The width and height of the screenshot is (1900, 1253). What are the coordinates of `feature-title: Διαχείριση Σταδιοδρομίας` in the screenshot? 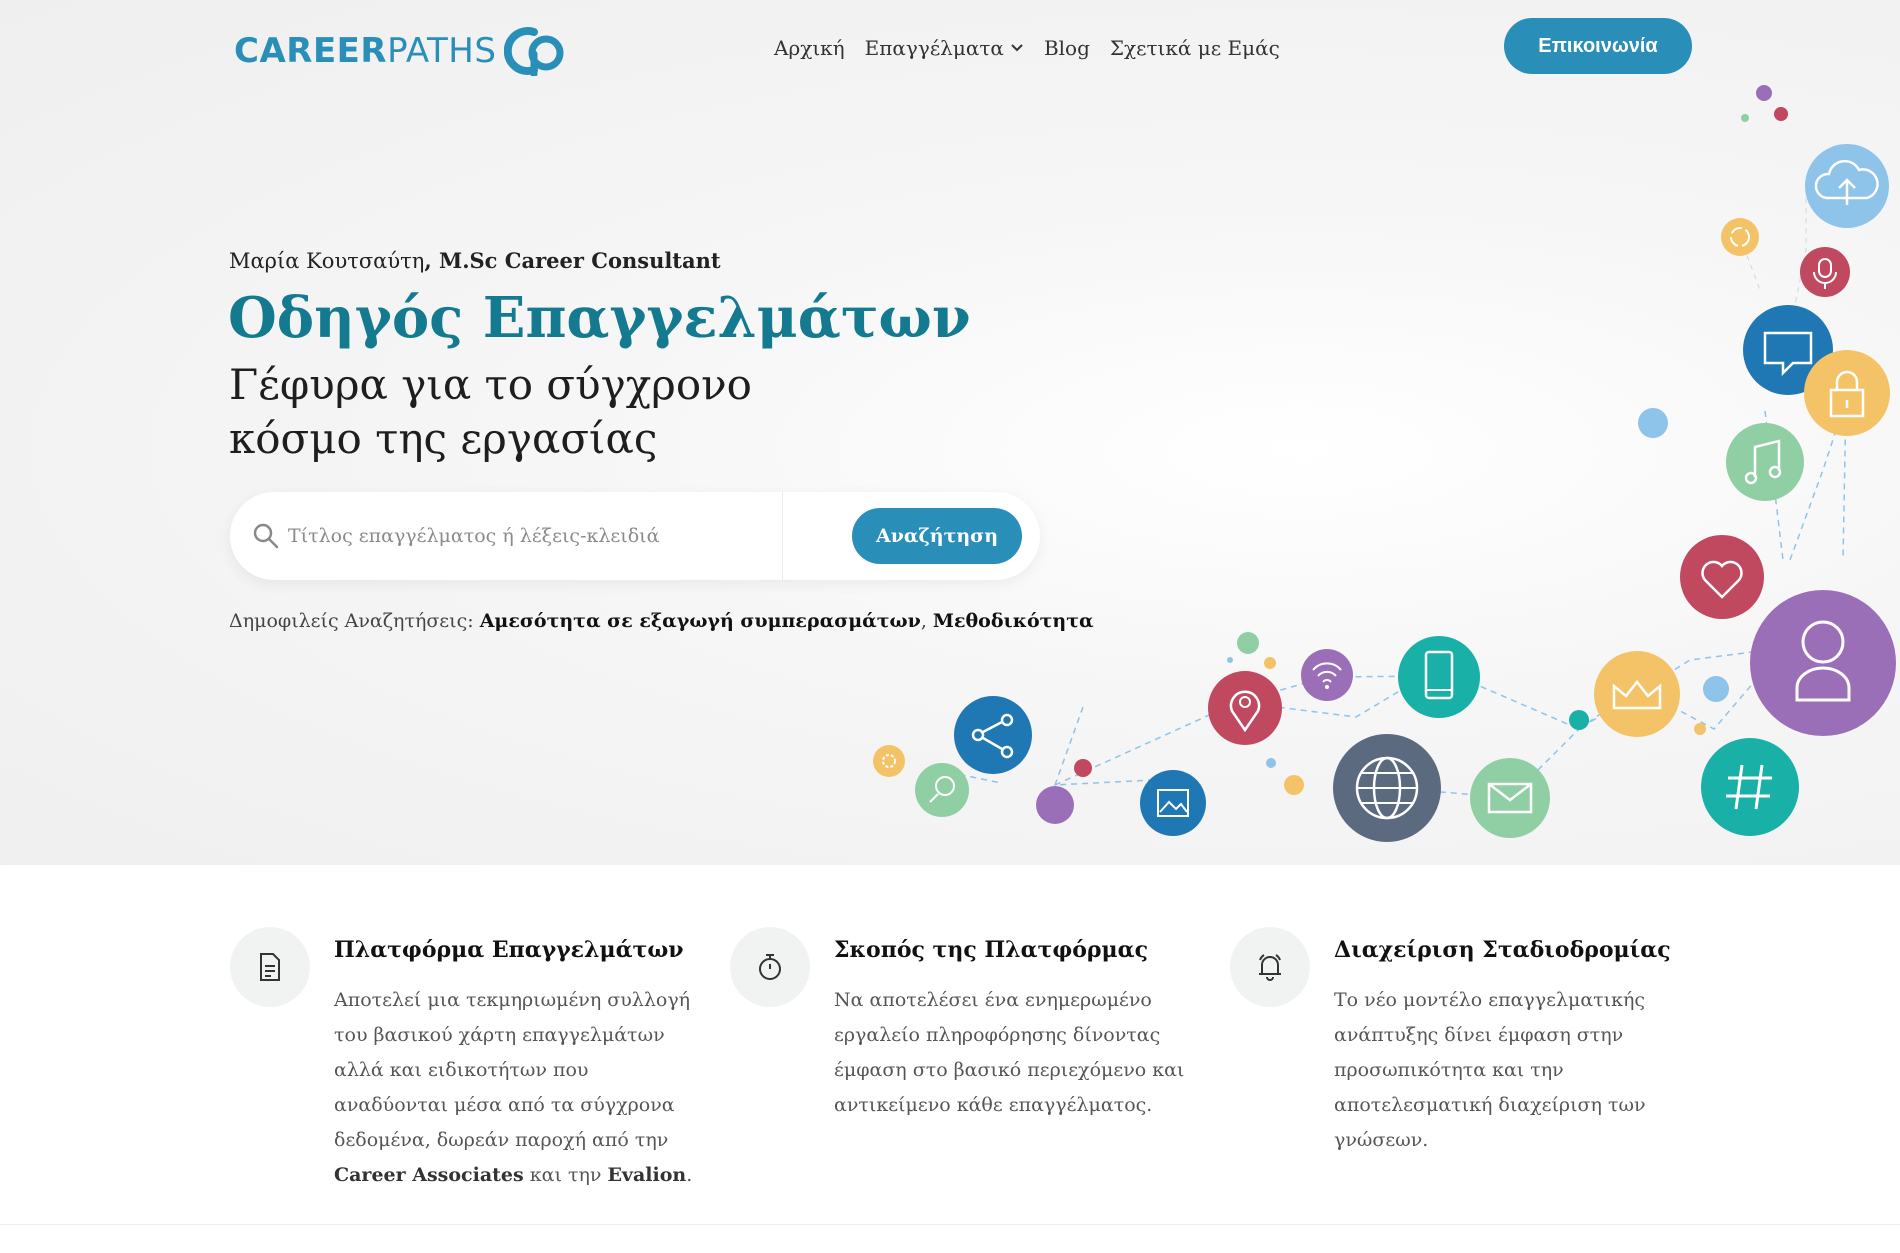 It's located at (1502, 950).